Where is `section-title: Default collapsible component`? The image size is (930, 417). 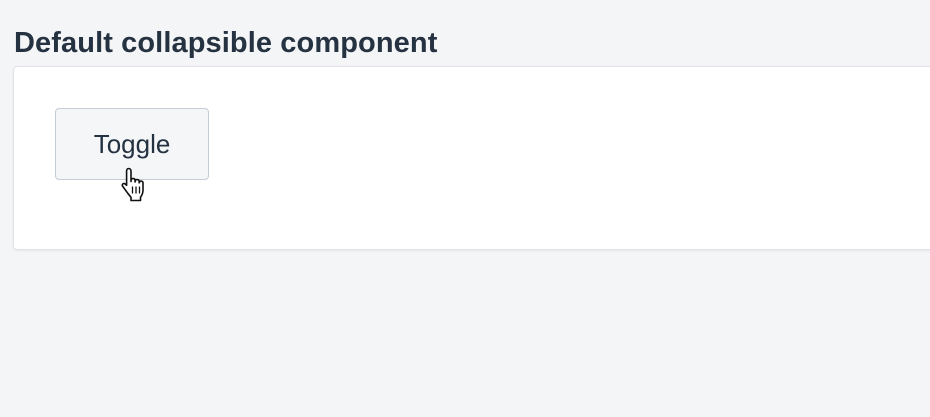
section-title: Default collapsible component is located at coordinates (226, 43).